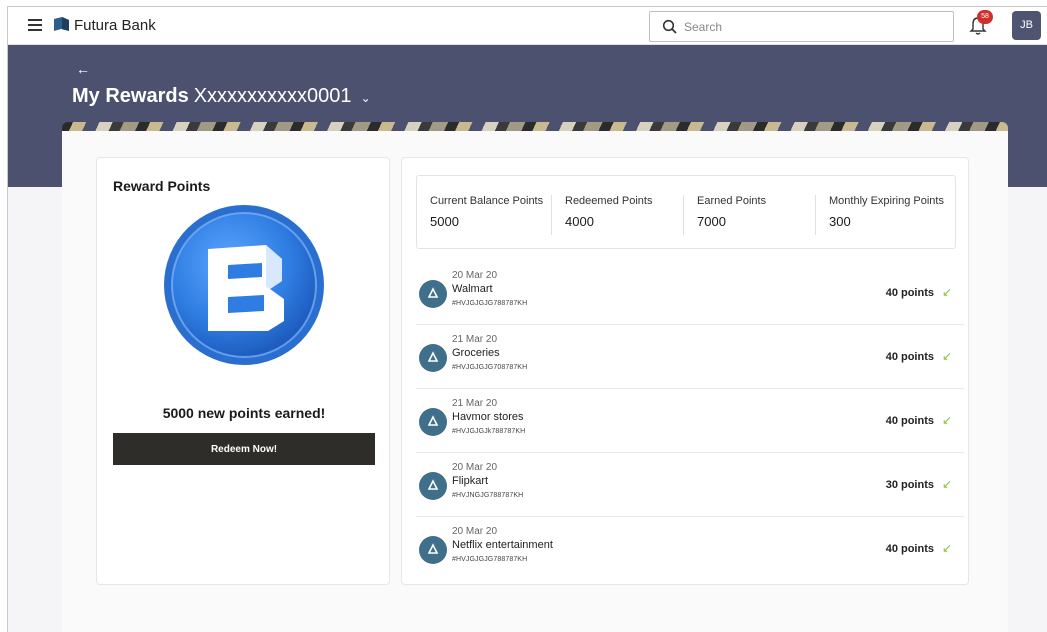 The image size is (1047, 632). What do you see at coordinates (490, 367) in the screenshot?
I see `transaction-reference: #HVJGJGJG708787KH` at bounding box center [490, 367].